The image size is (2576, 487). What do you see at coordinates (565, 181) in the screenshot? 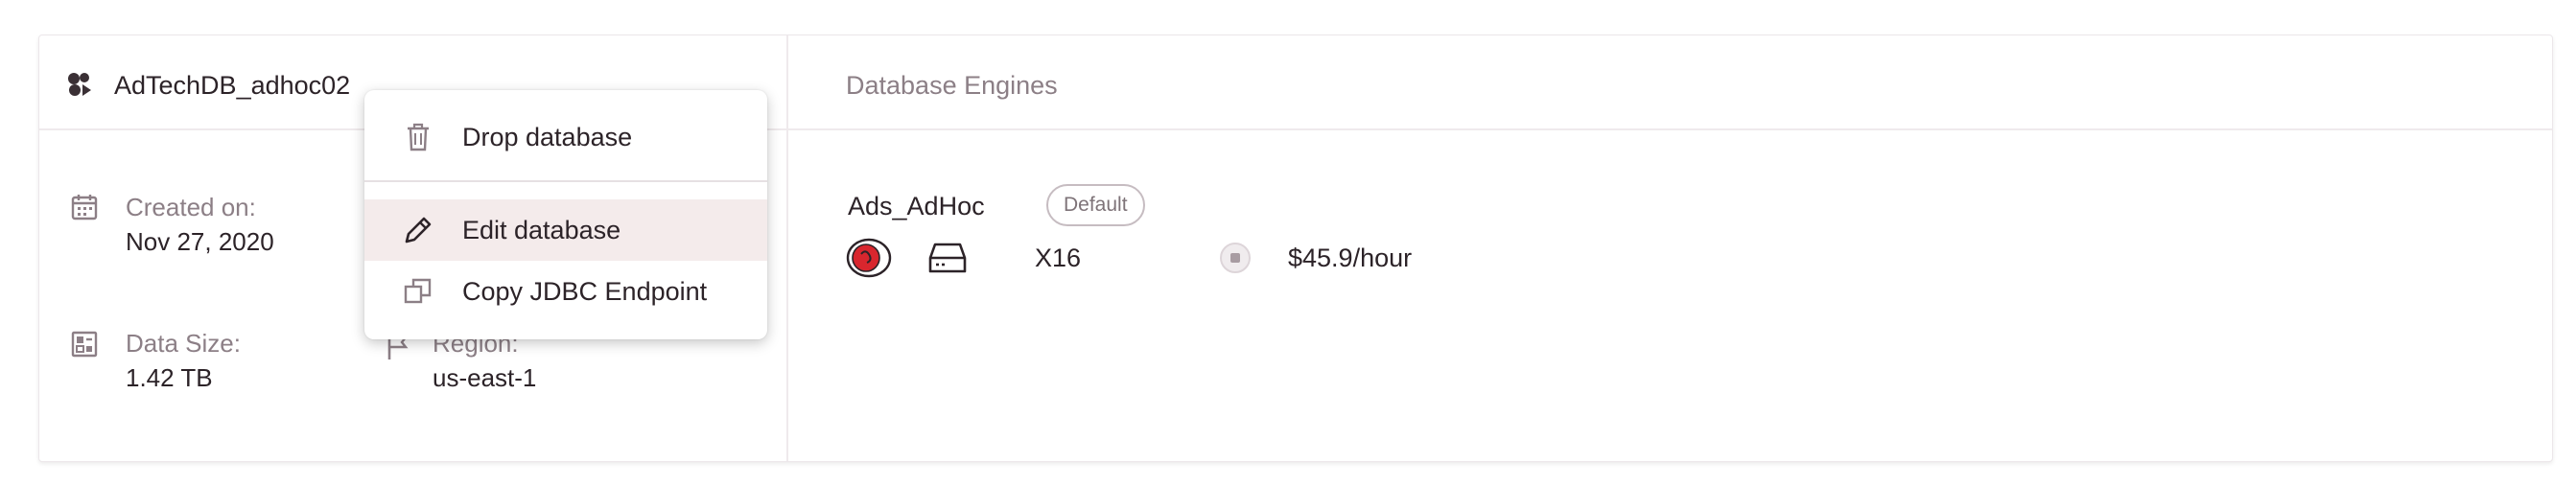
I see `menu-divider` at bounding box center [565, 181].